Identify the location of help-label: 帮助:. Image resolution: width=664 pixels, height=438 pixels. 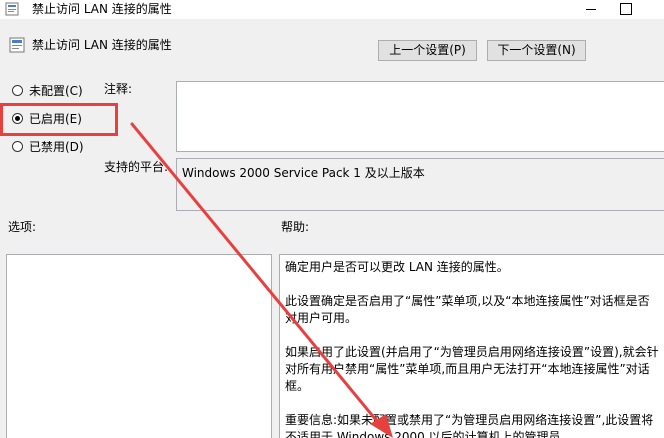
(295, 227).